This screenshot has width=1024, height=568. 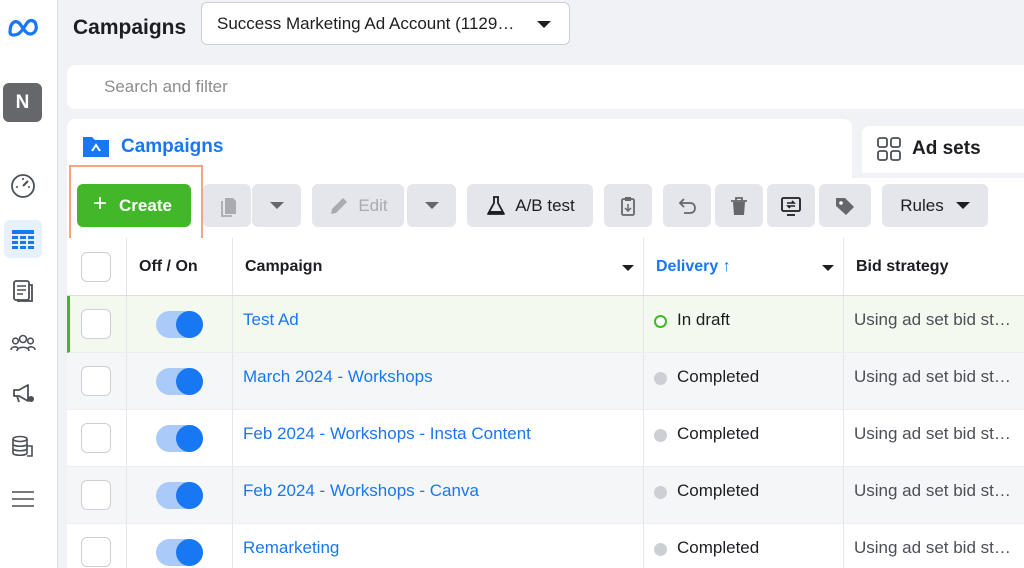 I want to click on meta-logo-icon, so click(x=24, y=28).